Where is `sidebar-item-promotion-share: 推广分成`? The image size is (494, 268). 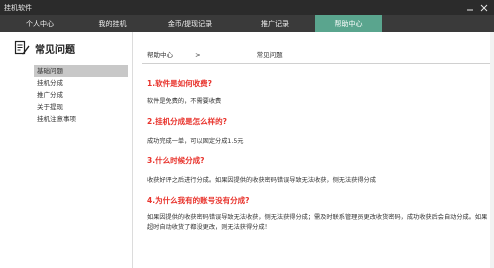
sidebar-item-promotion-share: 推广分成 is located at coordinates (81, 95).